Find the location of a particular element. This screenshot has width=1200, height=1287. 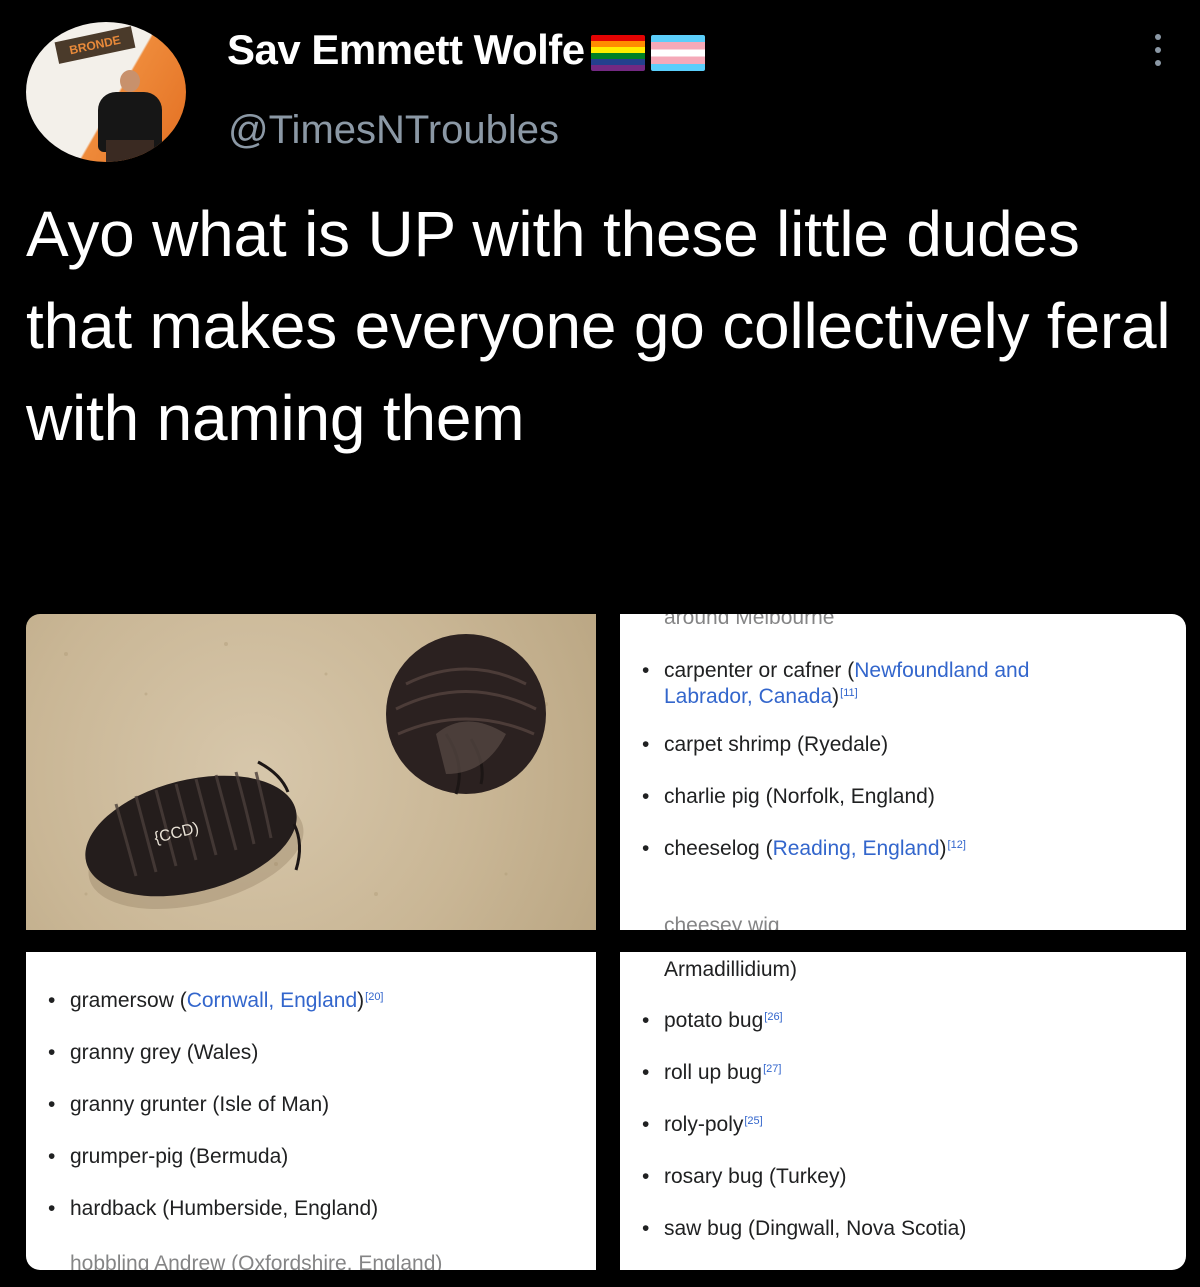

citation-link: [26] is located at coordinates (773, 1017).